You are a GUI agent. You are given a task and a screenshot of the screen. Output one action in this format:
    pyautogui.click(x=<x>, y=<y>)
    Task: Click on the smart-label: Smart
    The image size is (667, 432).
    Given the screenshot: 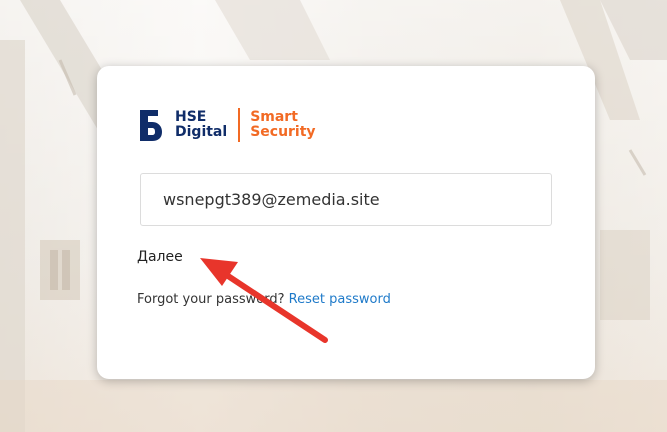 What is the action you would take?
    pyautogui.click(x=274, y=117)
    